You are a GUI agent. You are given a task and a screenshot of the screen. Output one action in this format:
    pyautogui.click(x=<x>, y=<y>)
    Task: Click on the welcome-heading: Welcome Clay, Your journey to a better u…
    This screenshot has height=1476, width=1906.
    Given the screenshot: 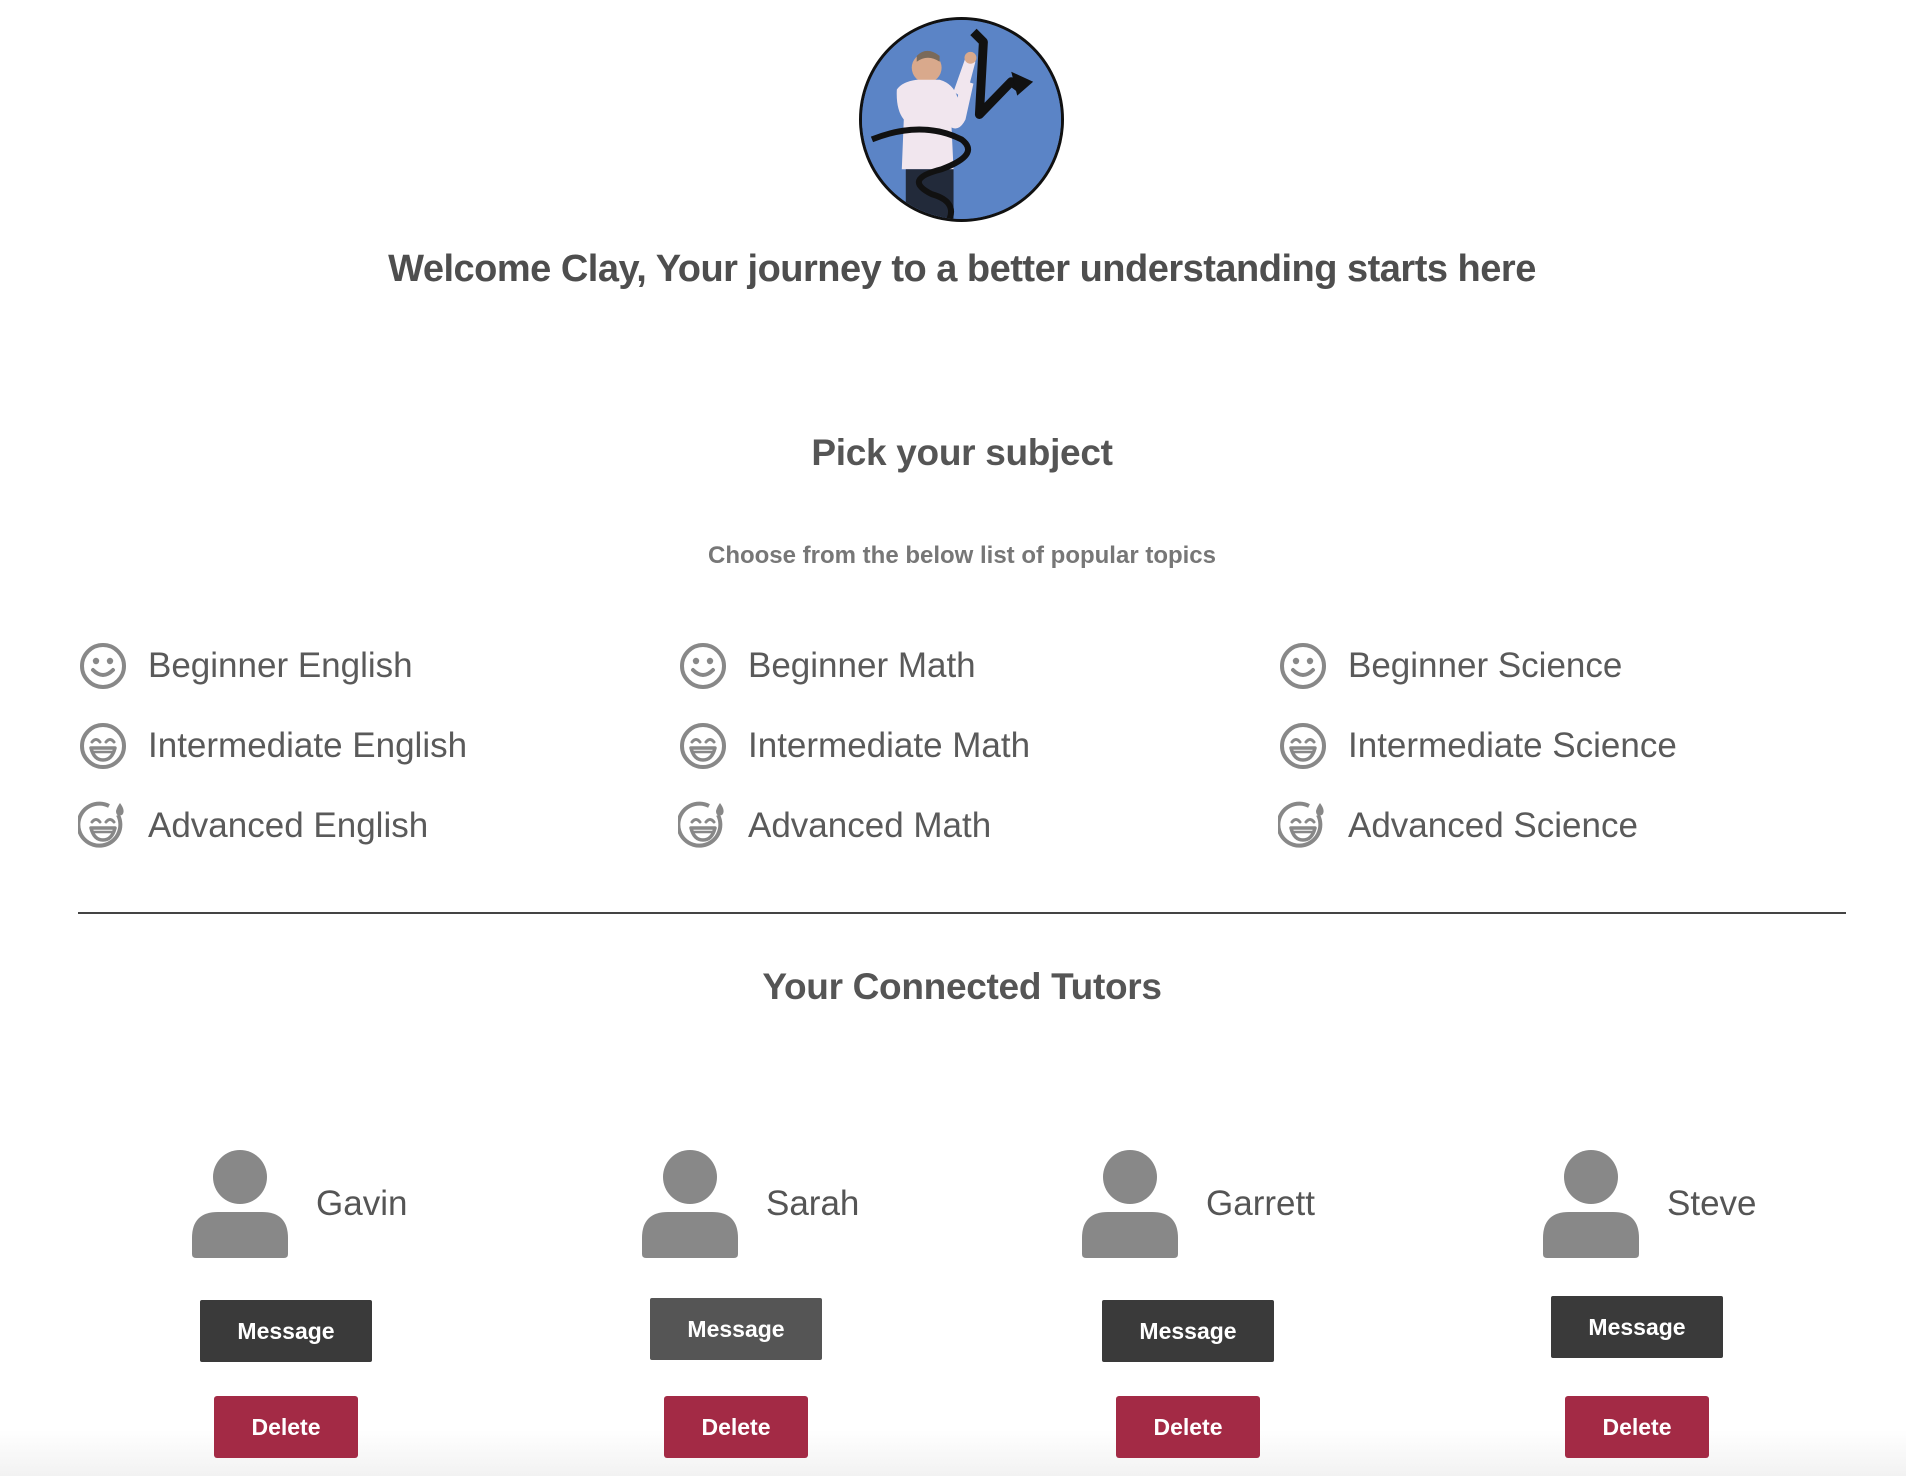 What is the action you would take?
    pyautogui.click(x=962, y=269)
    